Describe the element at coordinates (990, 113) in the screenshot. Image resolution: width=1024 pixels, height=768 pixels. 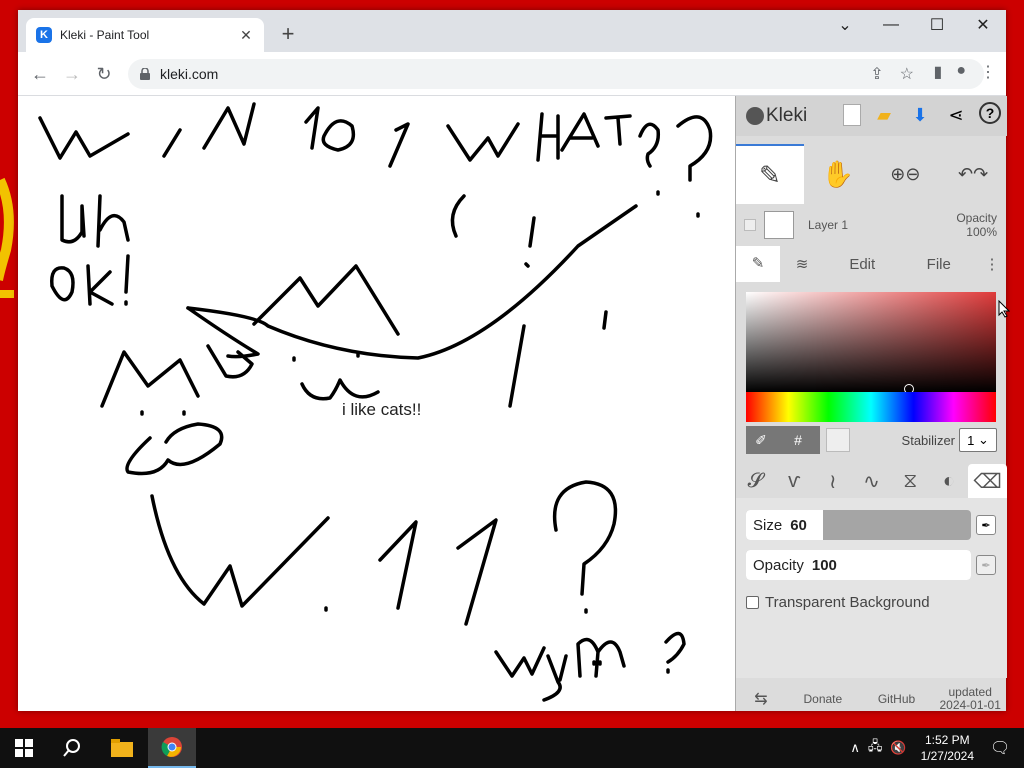
I see `help-icon: ?` at that location.